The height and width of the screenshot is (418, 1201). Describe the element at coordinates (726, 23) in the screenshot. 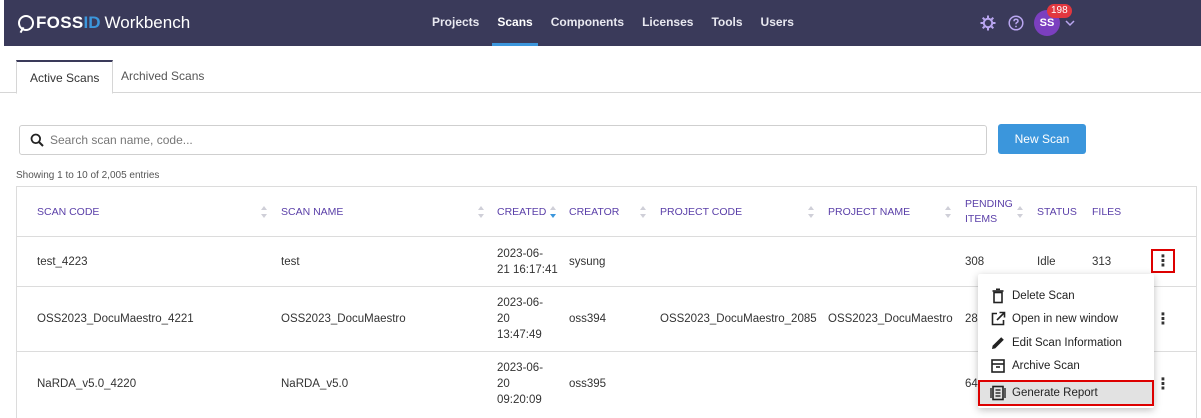

I see `nav-tools: Tools` at that location.